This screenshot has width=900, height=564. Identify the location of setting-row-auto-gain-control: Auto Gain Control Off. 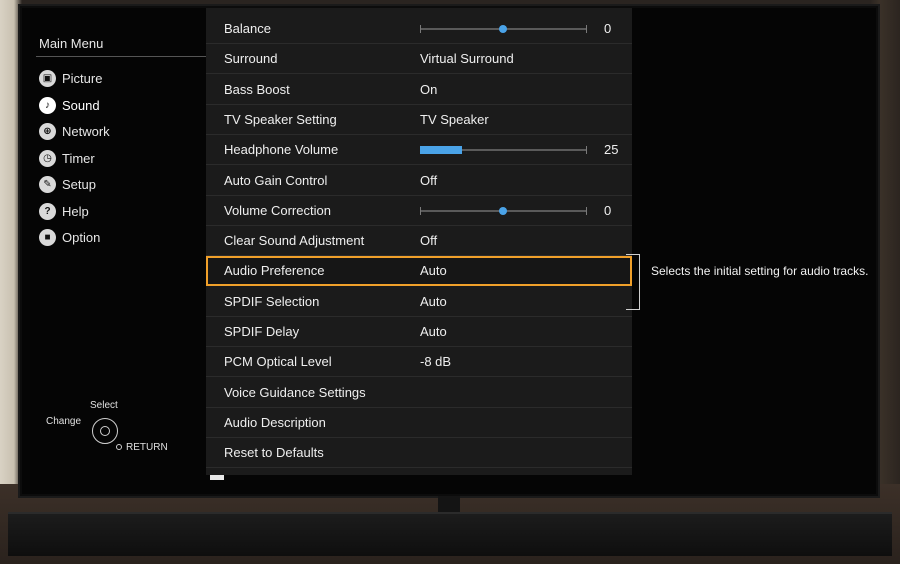
(419, 181).